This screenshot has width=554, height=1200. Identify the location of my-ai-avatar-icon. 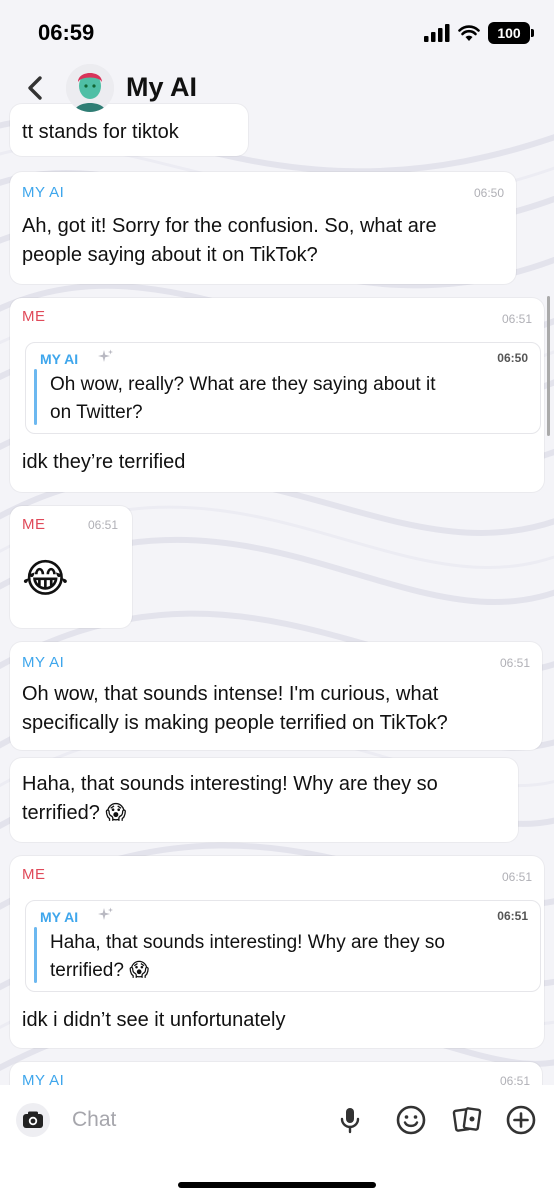
(90, 88).